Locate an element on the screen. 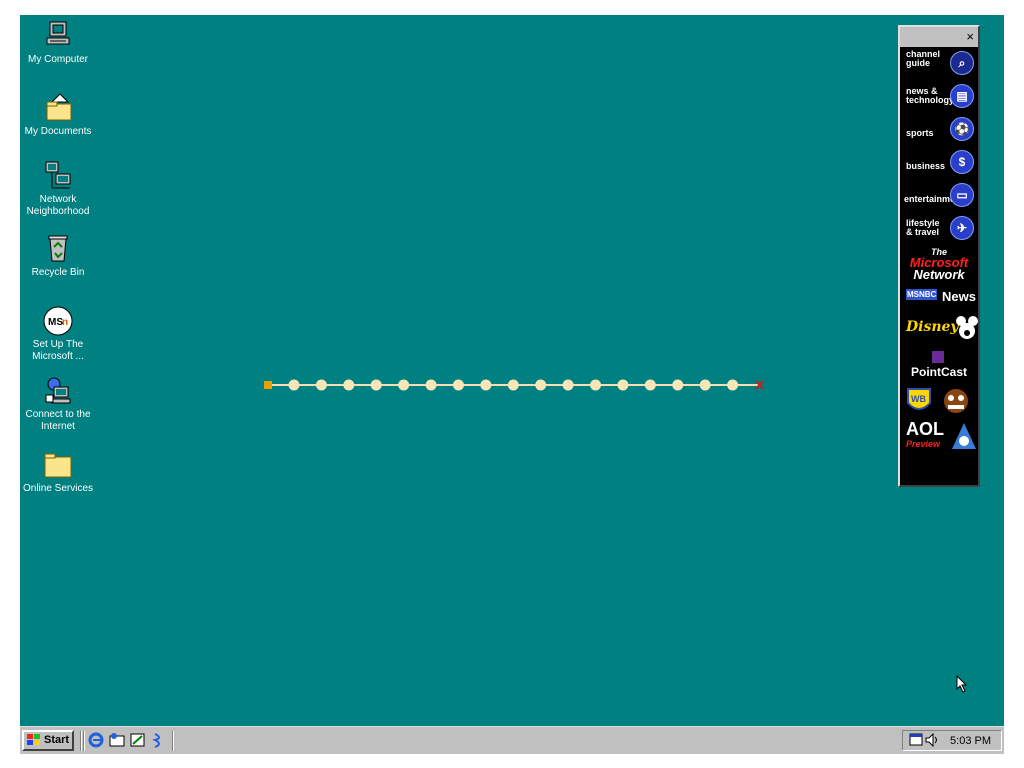  dollar-icon: $ is located at coordinates (962, 162).